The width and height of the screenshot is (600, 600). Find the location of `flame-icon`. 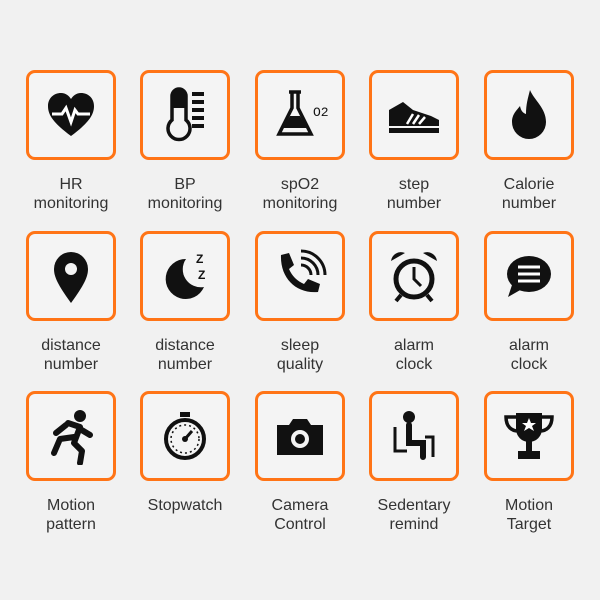

flame-icon is located at coordinates (529, 114).